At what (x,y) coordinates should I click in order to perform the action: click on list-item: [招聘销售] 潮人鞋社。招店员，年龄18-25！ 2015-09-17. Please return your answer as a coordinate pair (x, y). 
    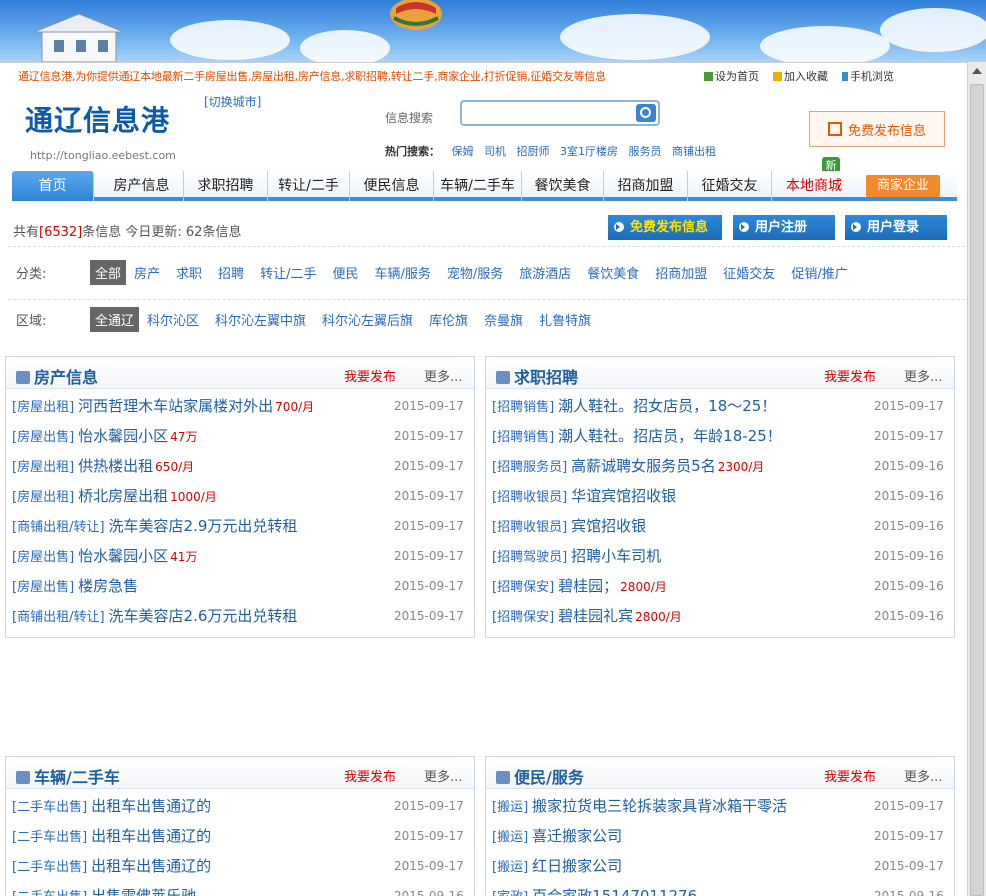
    Looking at the image, I should click on (720, 436).